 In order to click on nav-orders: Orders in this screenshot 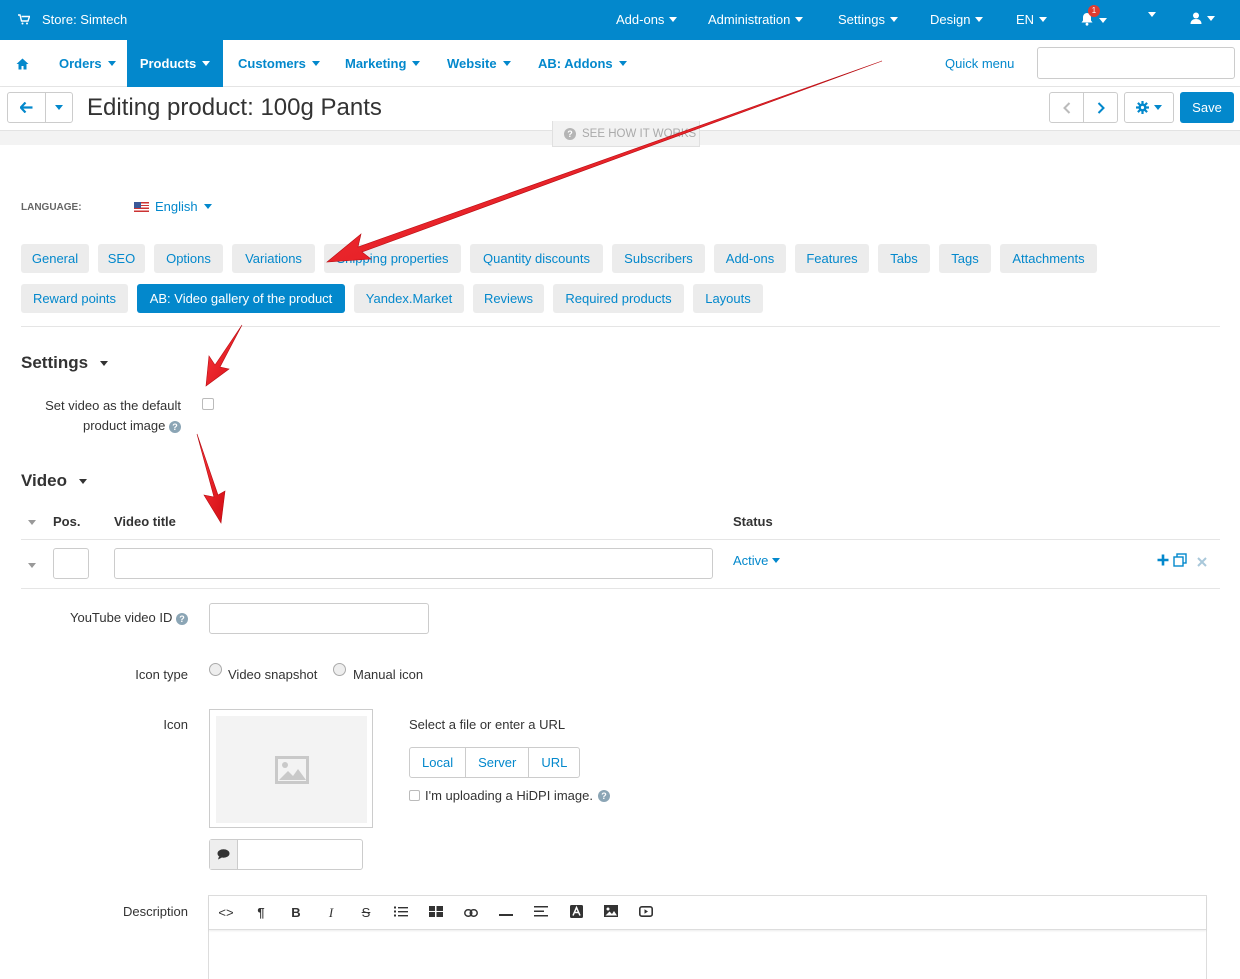, I will do `click(87, 63)`.